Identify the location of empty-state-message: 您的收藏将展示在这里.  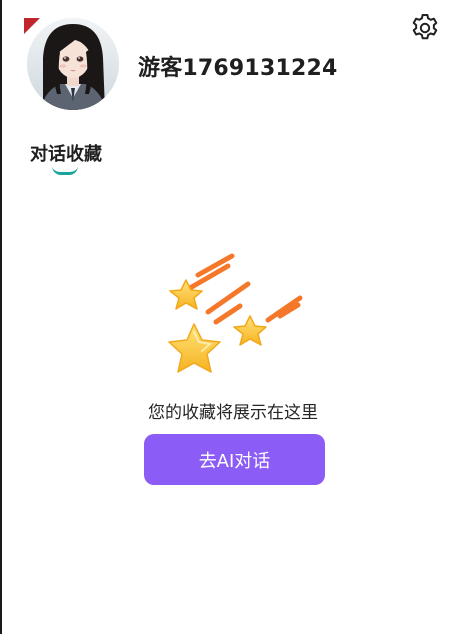
(233, 413).